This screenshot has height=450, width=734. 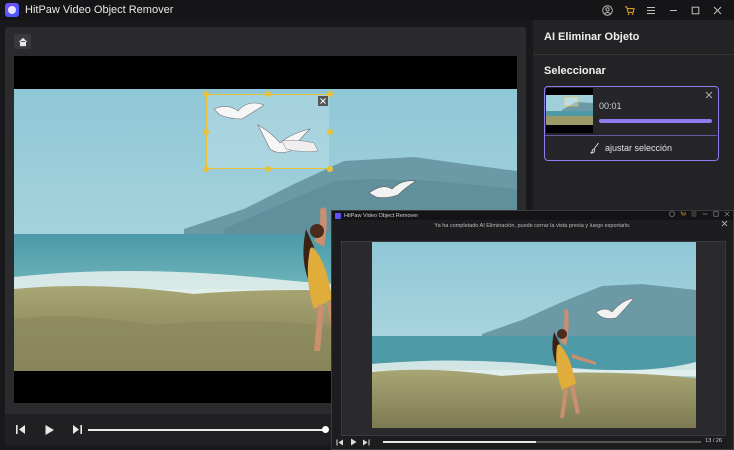 I want to click on selection-thumbnail, so click(x=569, y=110).